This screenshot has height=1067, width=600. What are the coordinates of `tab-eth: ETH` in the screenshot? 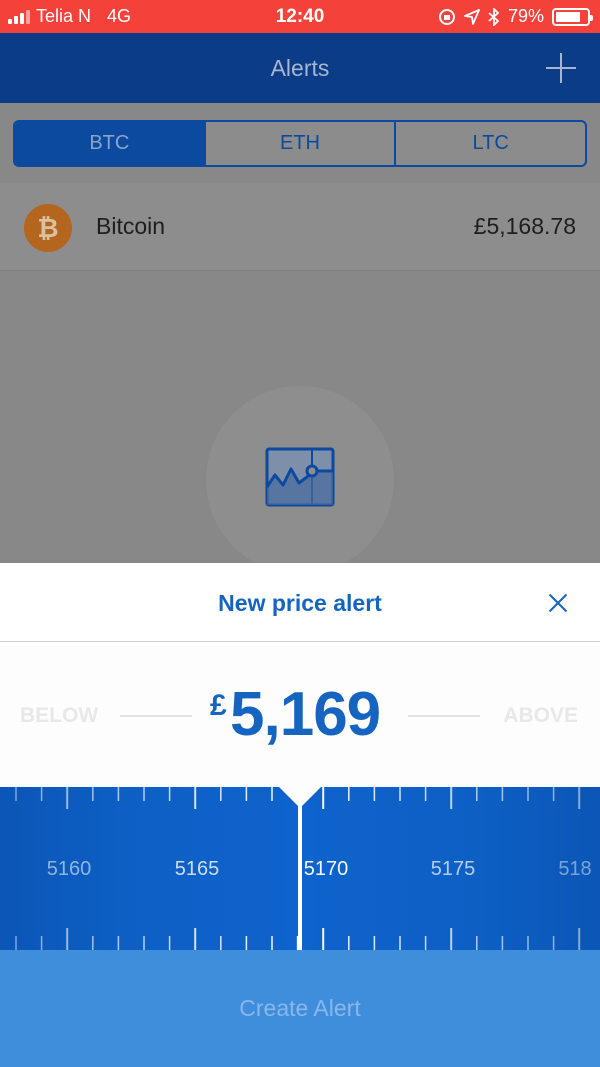 It's located at (301, 143).